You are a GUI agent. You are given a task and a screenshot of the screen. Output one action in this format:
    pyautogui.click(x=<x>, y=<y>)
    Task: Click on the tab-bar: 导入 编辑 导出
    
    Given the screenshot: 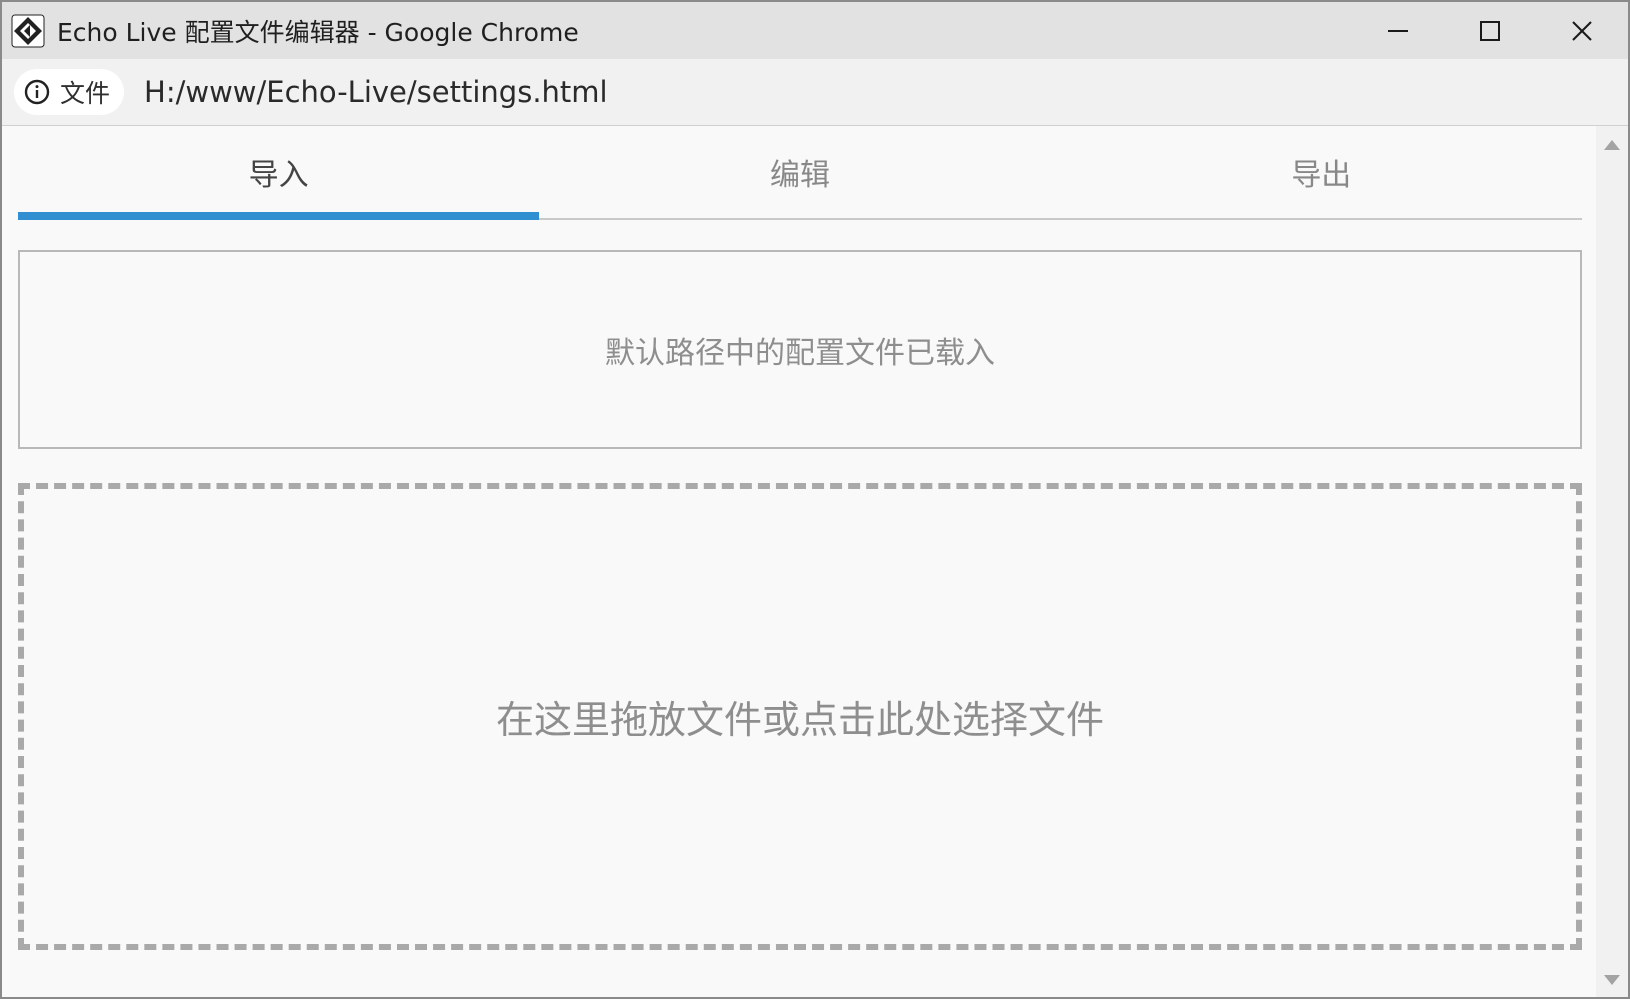 What is the action you would take?
    pyautogui.click(x=800, y=173)
    